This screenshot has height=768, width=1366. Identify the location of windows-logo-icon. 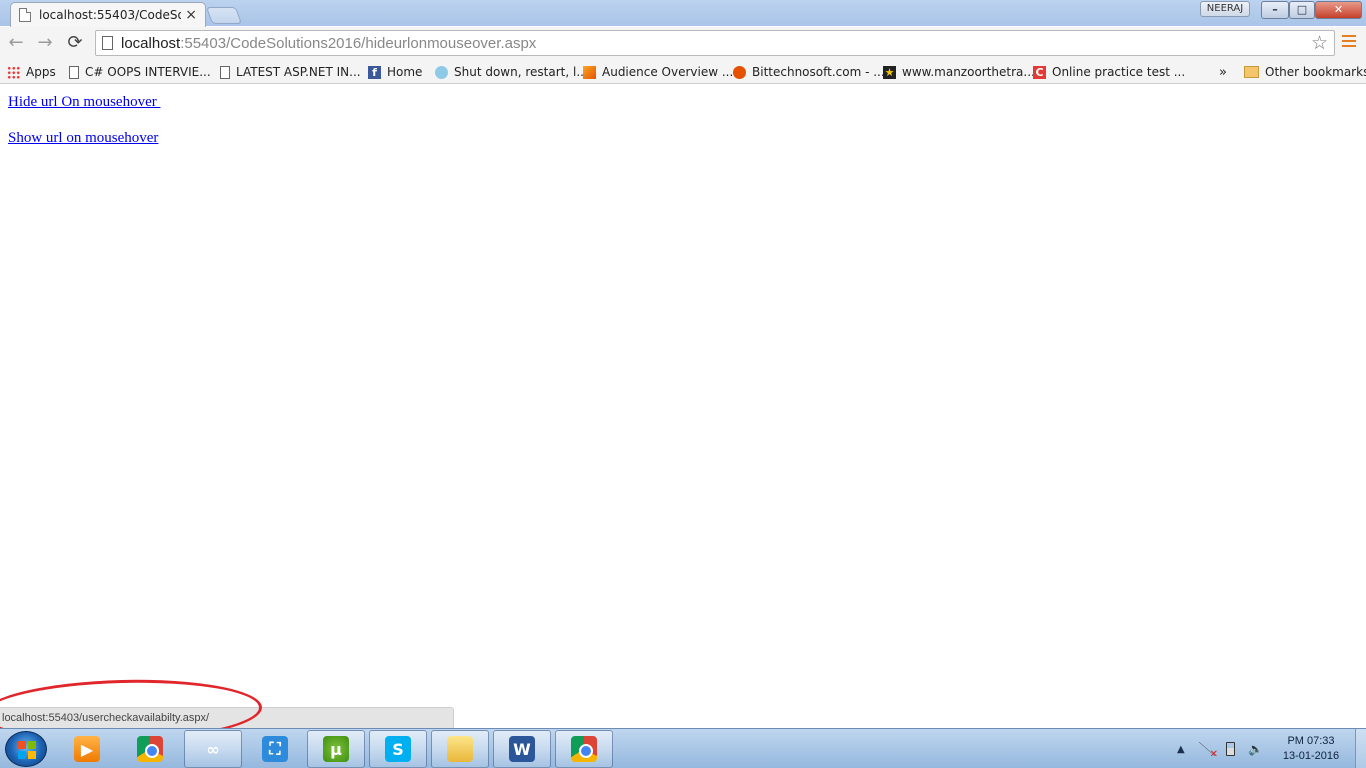
(27, 750).